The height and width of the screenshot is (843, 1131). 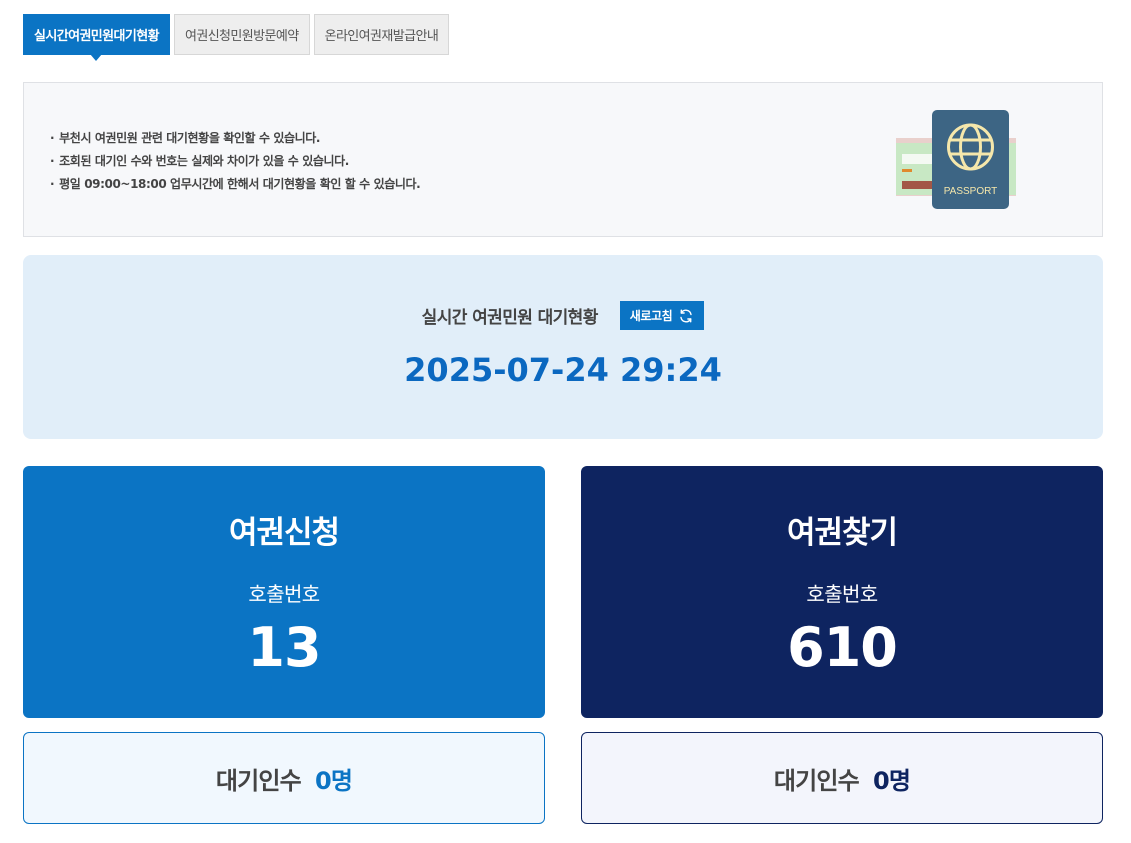 I want to click on status-header: 실시간 여권민원 대기현황 새로고침, so click(x=563, y=315).